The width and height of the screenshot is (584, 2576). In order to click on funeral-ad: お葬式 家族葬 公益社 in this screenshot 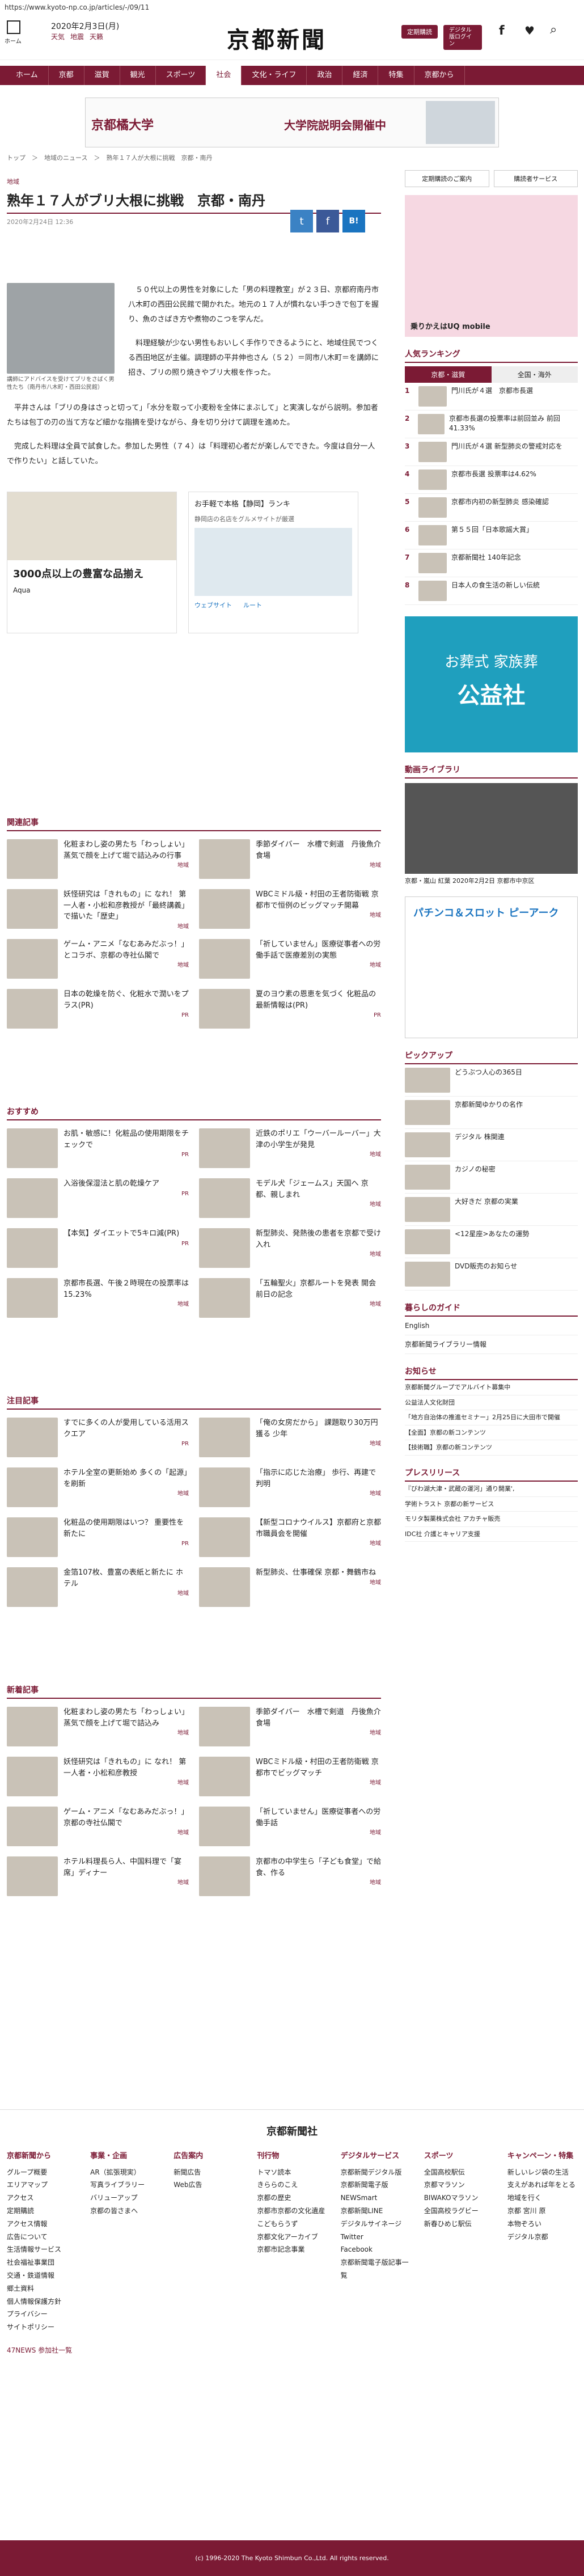, I will do `click(492, 684)`.